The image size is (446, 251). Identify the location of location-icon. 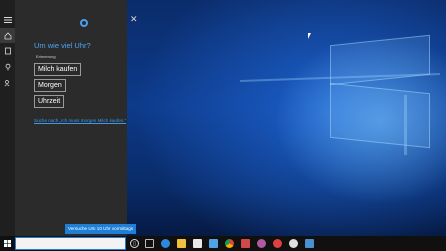
(7, 66).